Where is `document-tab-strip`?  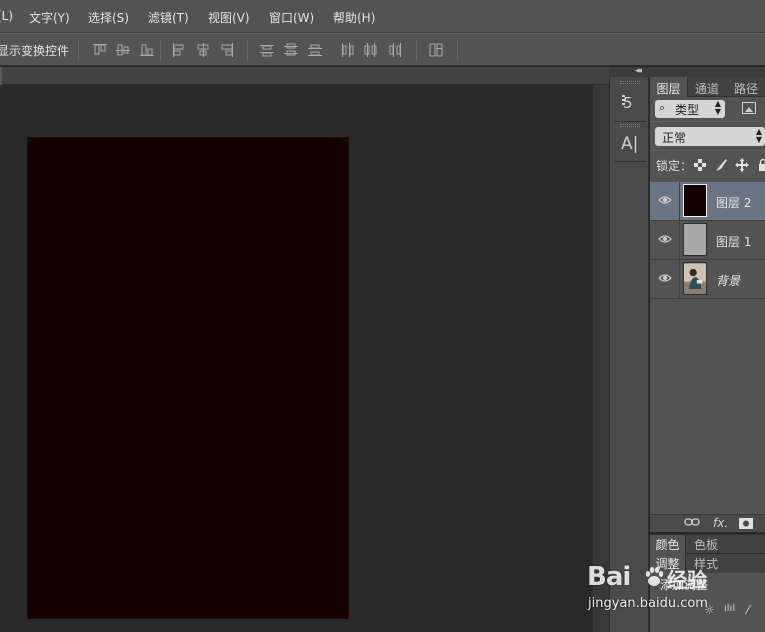
document-tab-strip is located at coordinates (304, 76).